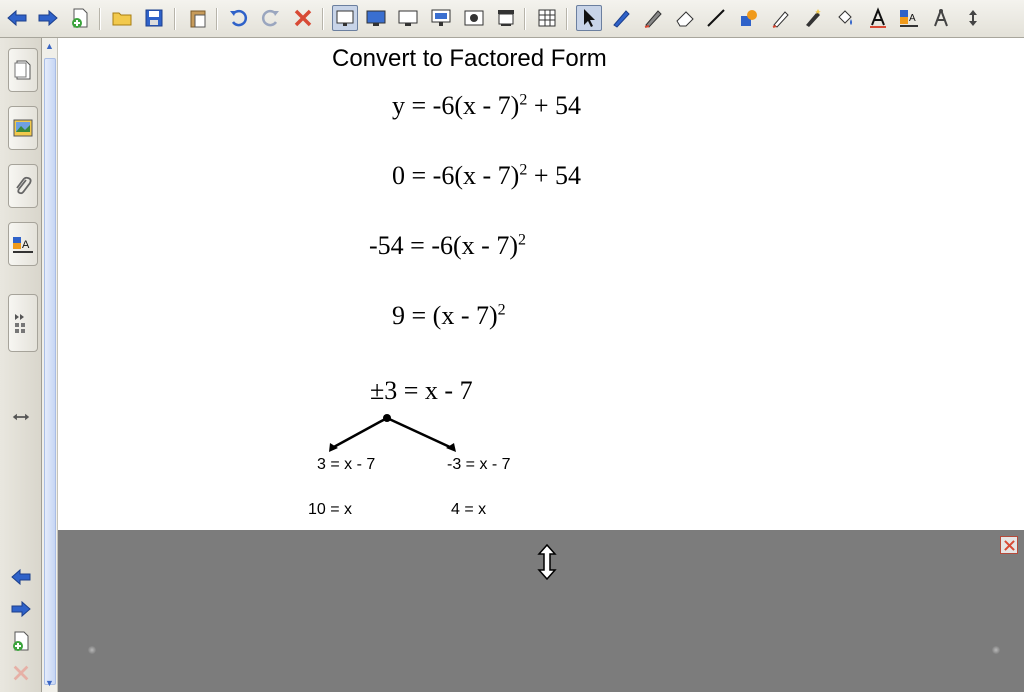  What do you see at coordinates (486, 105) in the screenshot?
I see `equation-line-1: y = -6(x - 7)2 + 54` at bounding box center [486, 105].